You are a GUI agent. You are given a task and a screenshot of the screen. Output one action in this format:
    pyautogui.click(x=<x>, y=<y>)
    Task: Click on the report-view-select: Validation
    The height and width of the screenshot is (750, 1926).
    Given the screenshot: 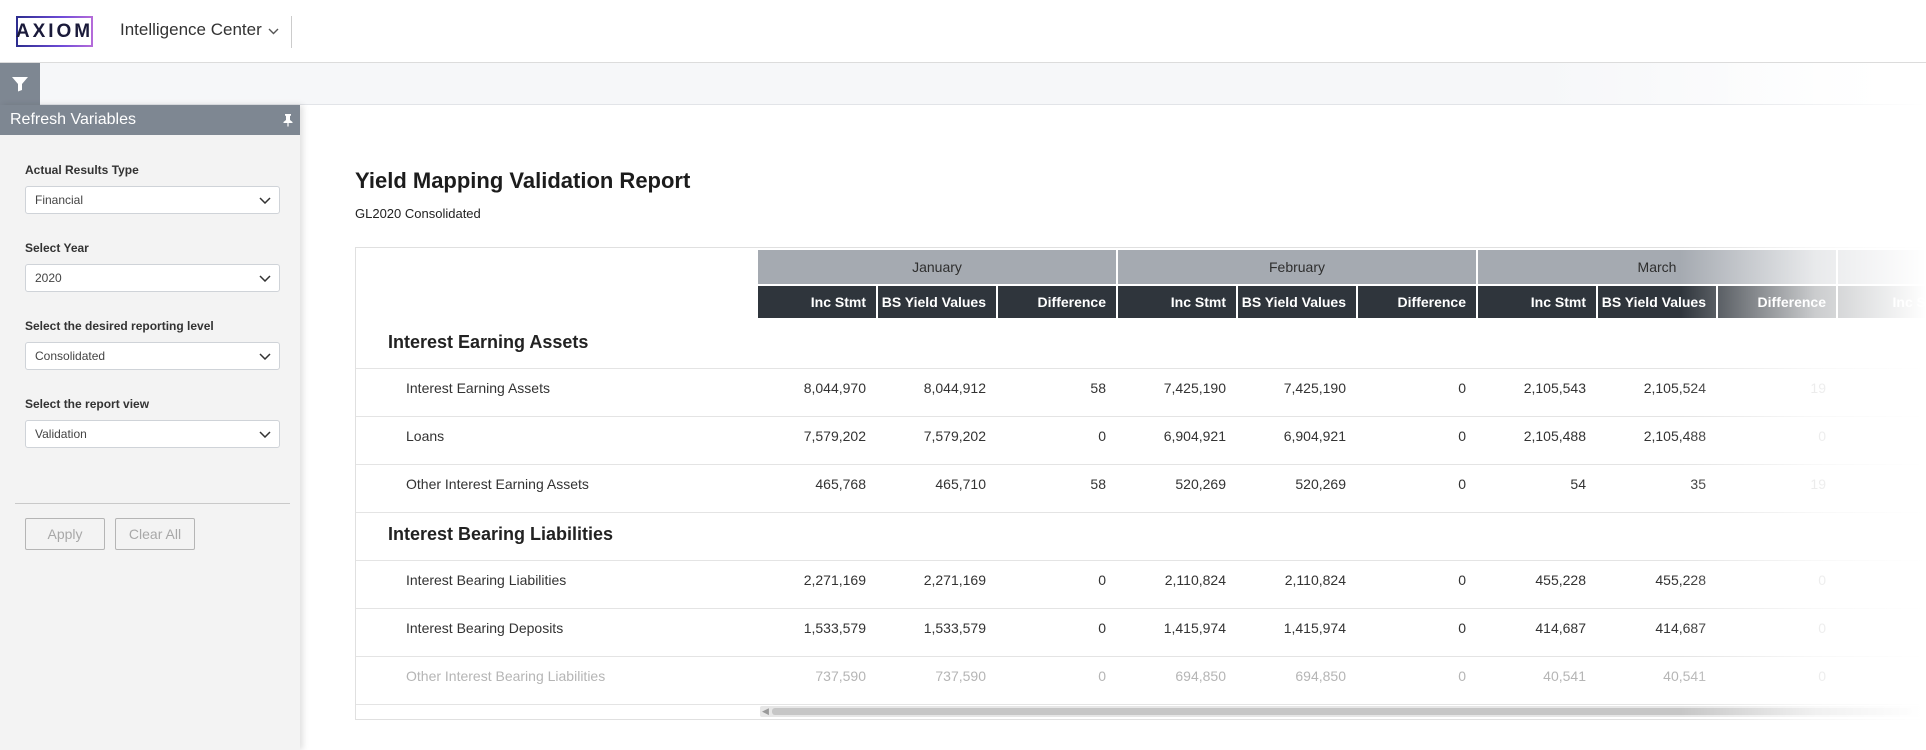 What is the action you would take?
    pyautogui.click(x=152, y=434)
    